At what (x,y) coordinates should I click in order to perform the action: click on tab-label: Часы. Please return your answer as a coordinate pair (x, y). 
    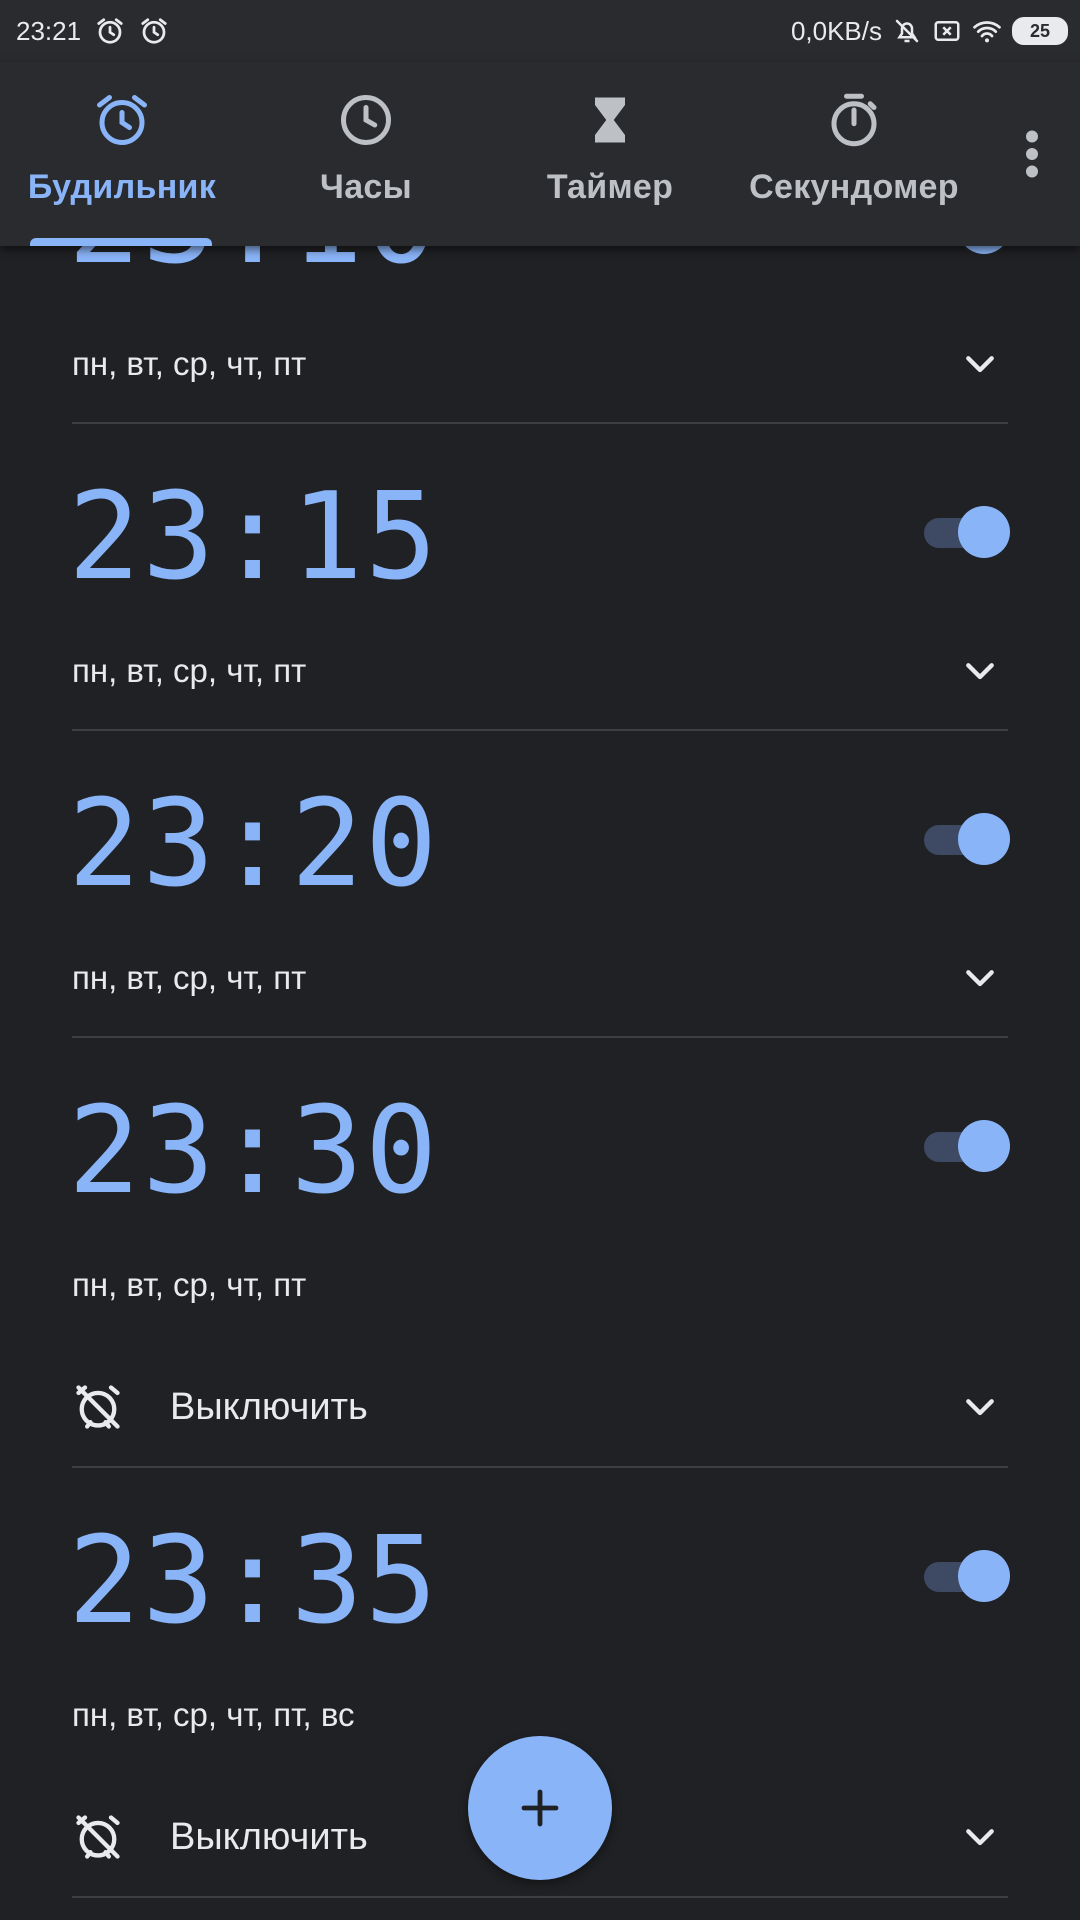
    Looking at the image, I should click on (366, 187).